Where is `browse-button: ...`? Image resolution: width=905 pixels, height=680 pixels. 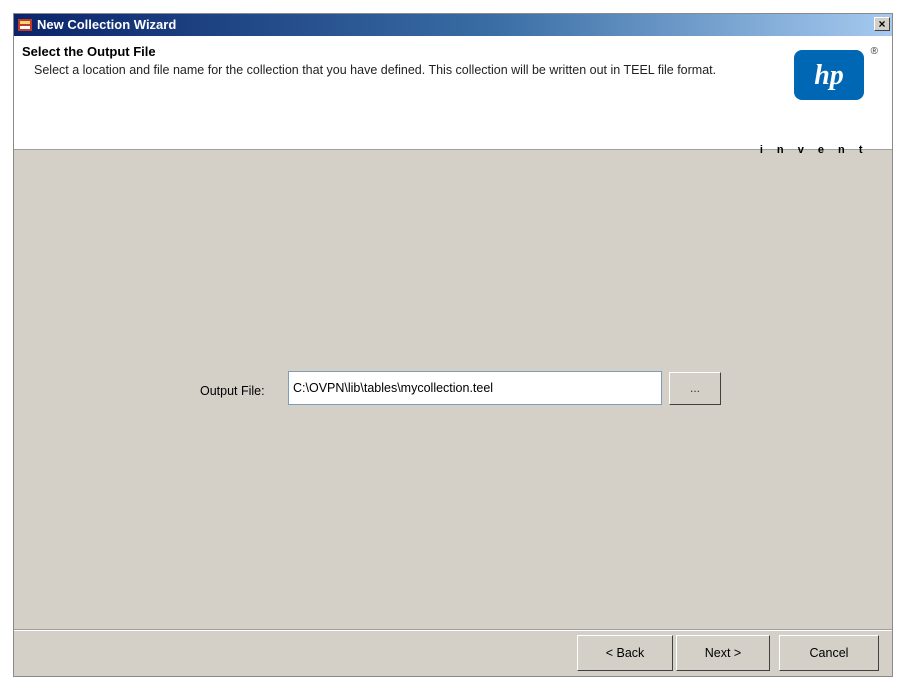 browse-button: ... is located at coordinates (695, 388).